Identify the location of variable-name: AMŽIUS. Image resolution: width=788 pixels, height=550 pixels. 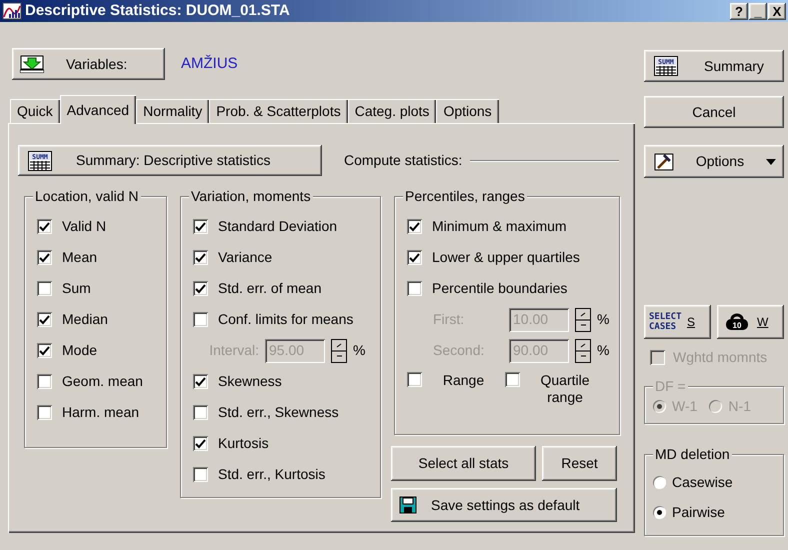
(209, 64).